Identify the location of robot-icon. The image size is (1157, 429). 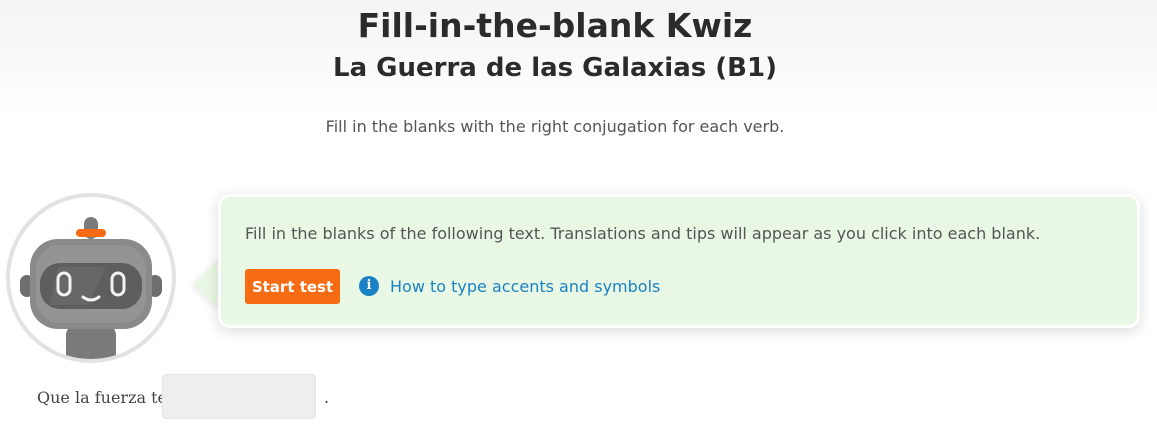
(91, 288).